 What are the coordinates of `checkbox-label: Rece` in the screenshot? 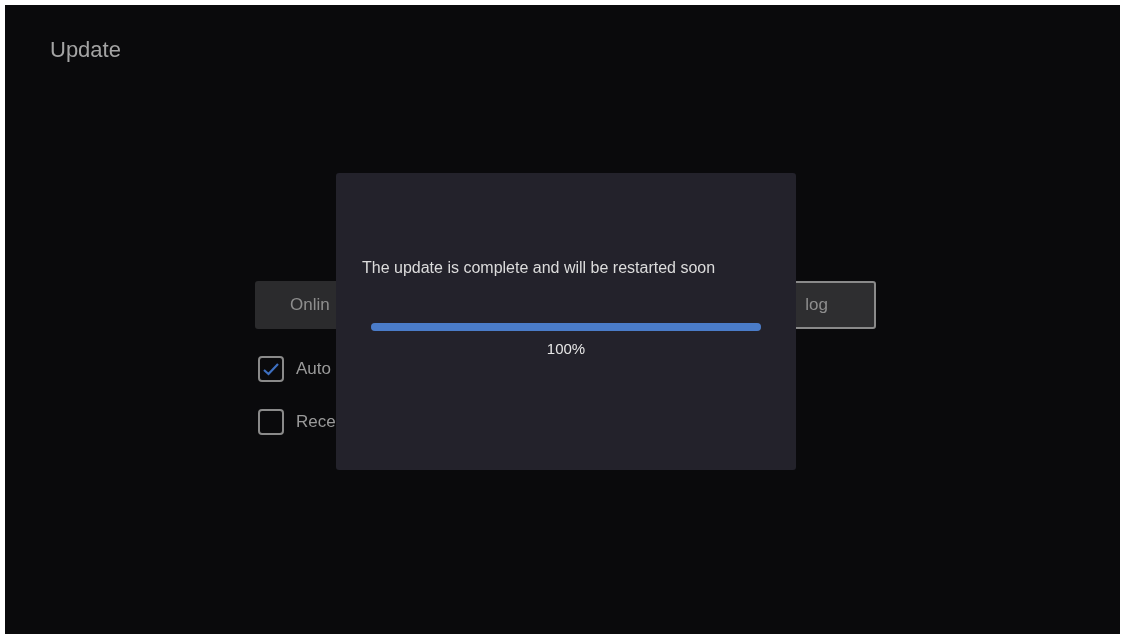 It's located at (316, 422).